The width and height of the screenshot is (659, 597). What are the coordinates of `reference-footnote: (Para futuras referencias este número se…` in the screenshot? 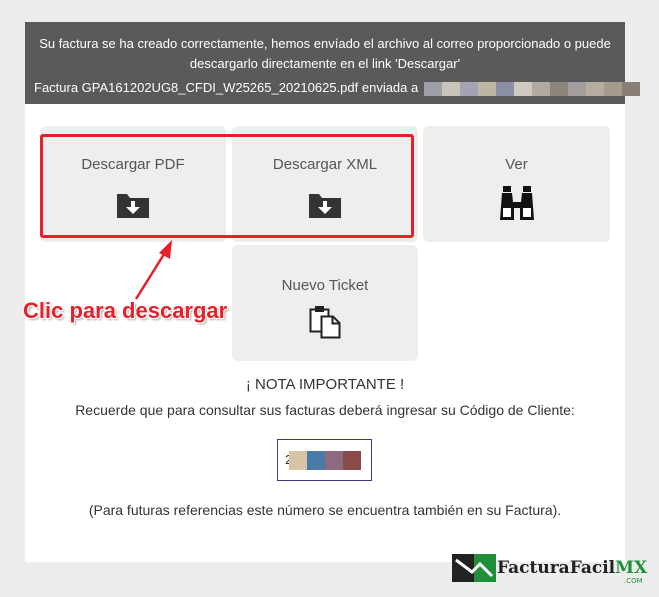 It's located at (325, 510).